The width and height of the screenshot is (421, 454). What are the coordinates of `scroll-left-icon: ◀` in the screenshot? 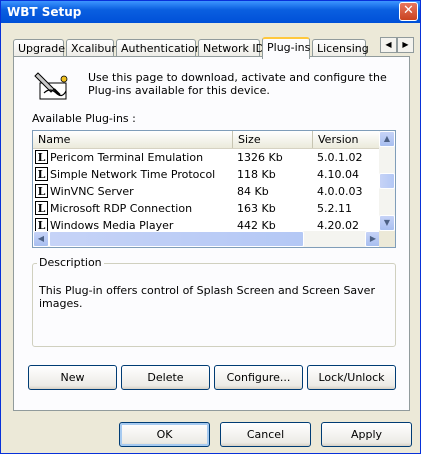 It's located at (41, 239).